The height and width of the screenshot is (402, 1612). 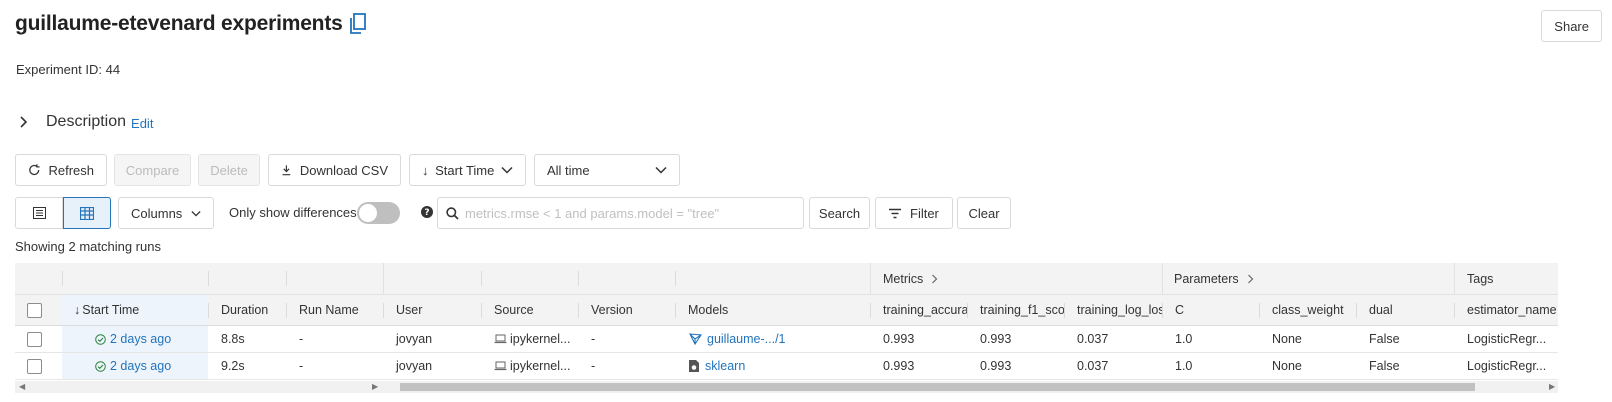 I want to click on columns-label: Columns, so click(x=157, y=213).